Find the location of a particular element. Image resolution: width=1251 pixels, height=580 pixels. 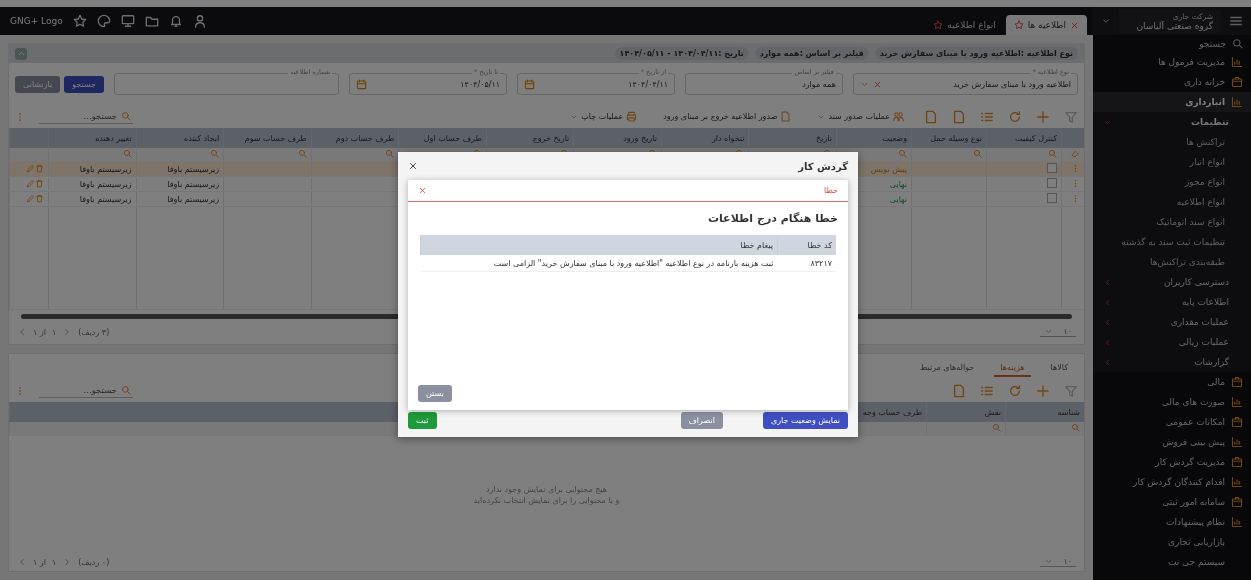

refresh-icon is located at coordinates (1015, 116).